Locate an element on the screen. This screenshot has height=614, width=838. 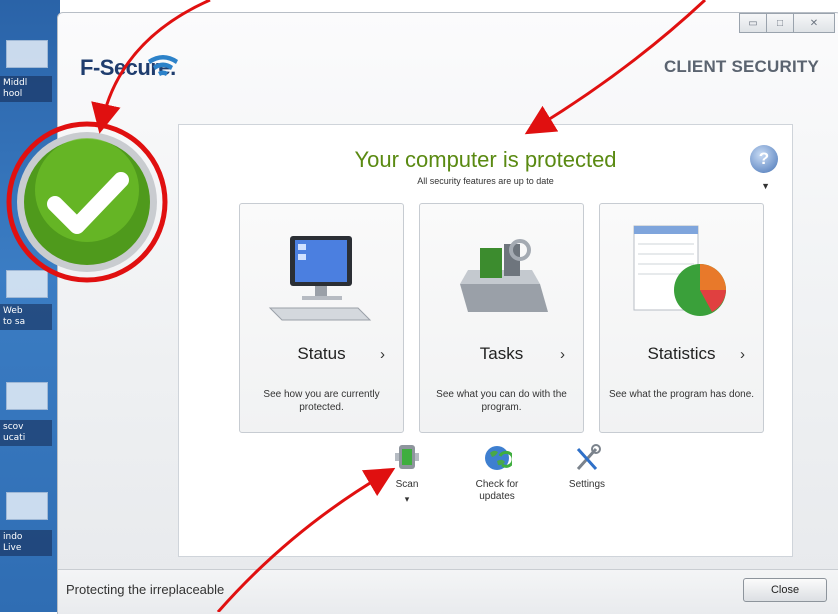
scan-icon is located at coordinates (407, 457).